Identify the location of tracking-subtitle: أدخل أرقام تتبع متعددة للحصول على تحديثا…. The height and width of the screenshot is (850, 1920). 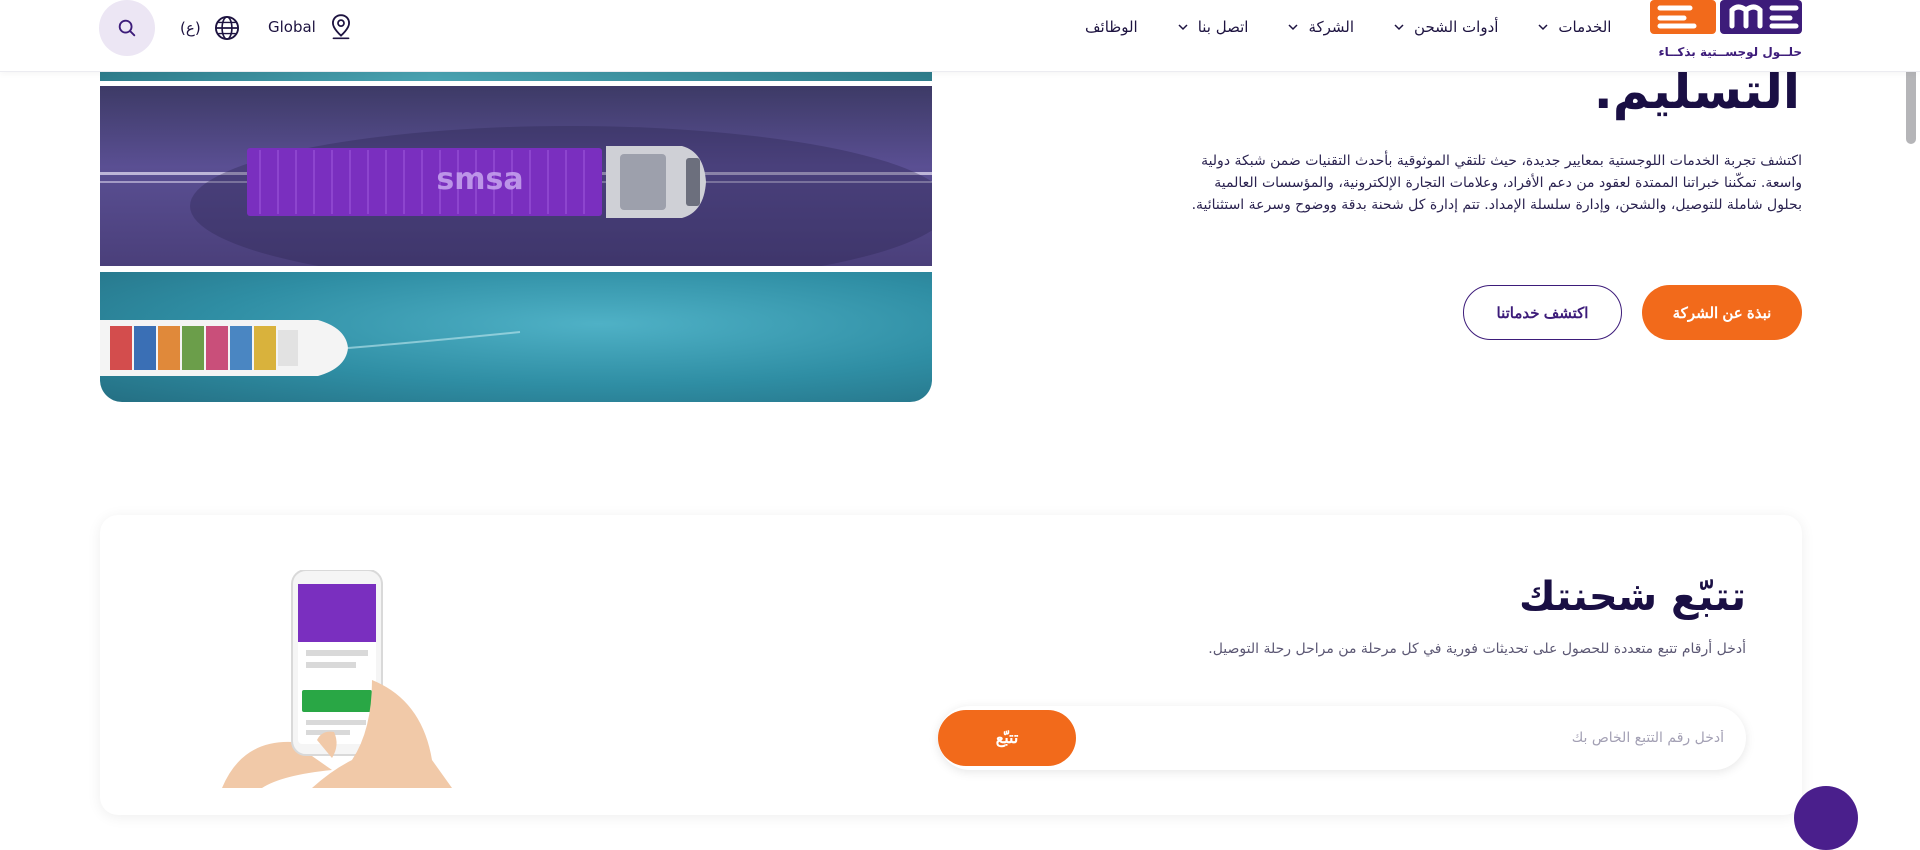
(1477, 649).